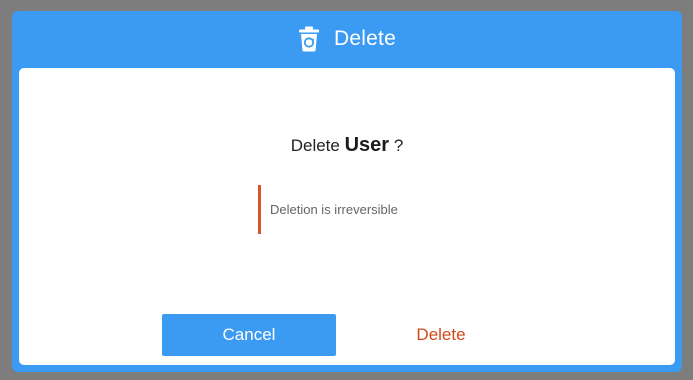 This screenshot has height=380, width=693. Describe the element at coordinates (398, 145) in the screenshot. I see `question-suffix: ?` at that location.